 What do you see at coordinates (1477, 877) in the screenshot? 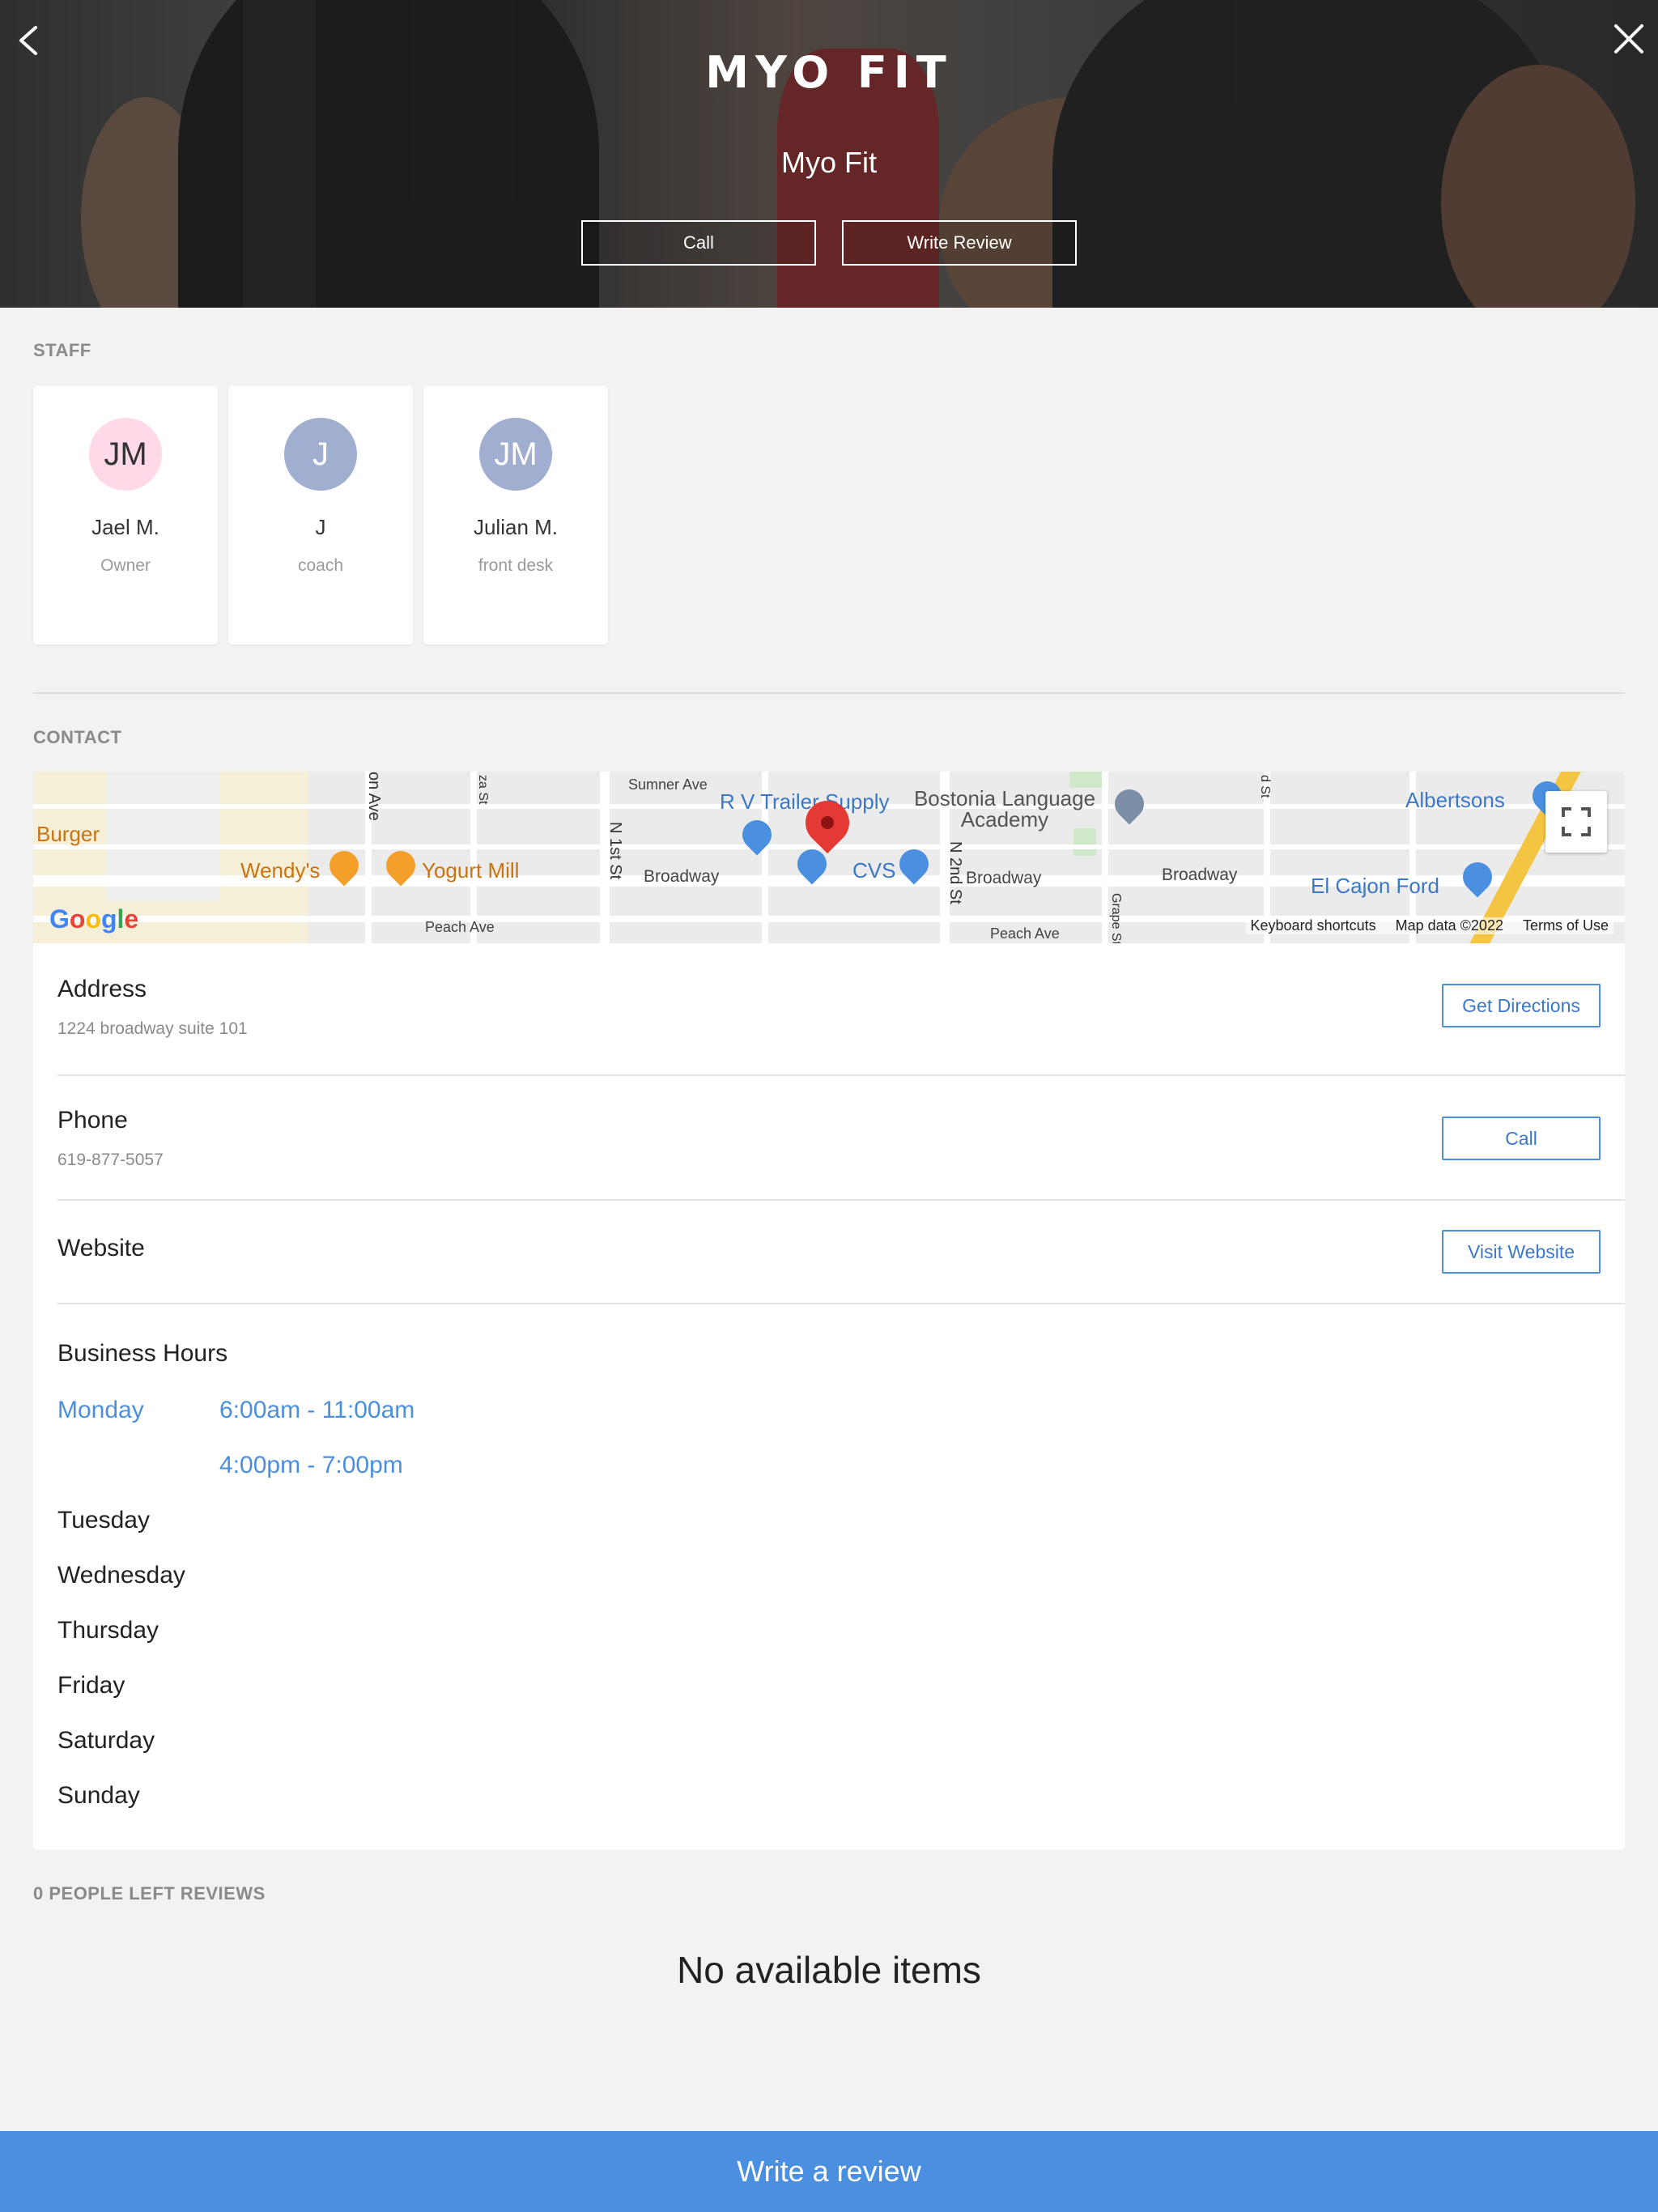
I see `shopping-pin-icon` at bounding box center [1477, 877].